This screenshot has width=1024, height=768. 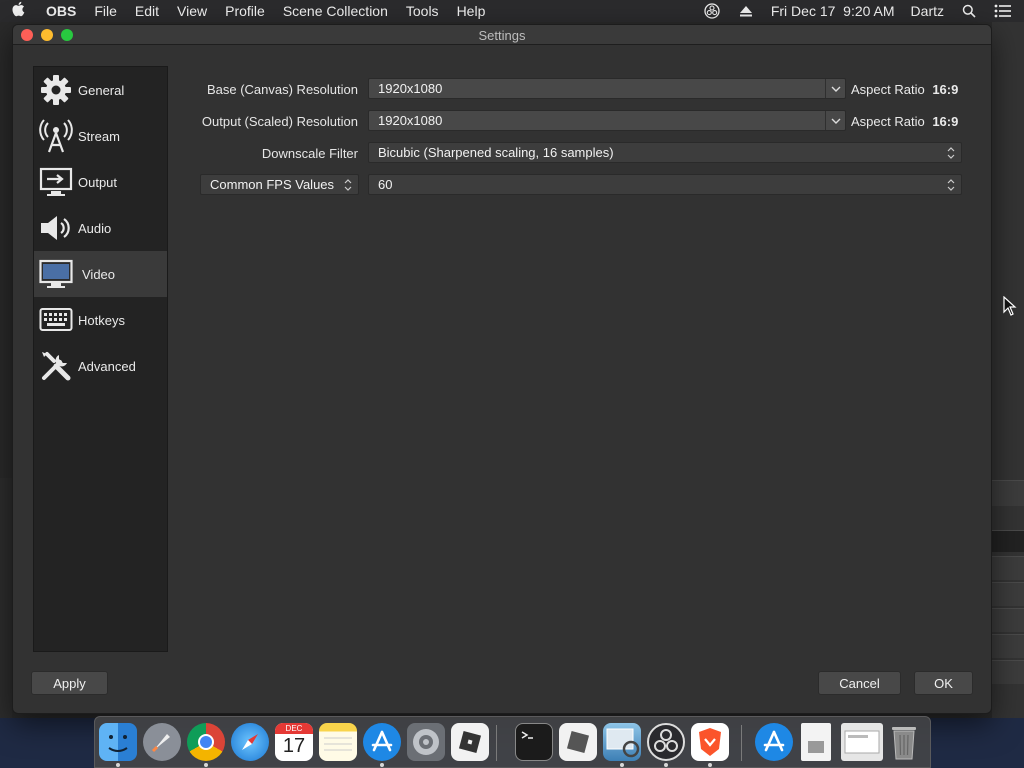 I want to click on keyboard-icon, so click(x=56, y=320).